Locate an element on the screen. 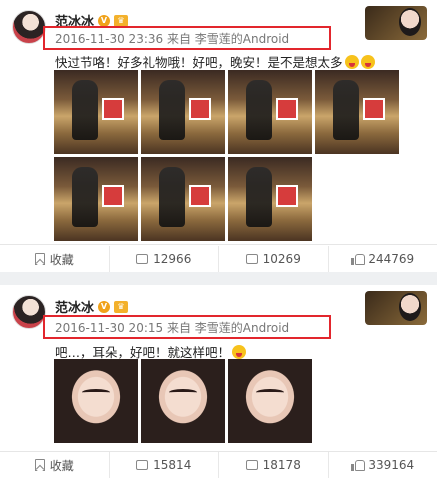  post-meta-highlight: 2016-11-30 20:15 来自 李雪莲的Android is located at coordinates (187, 327).